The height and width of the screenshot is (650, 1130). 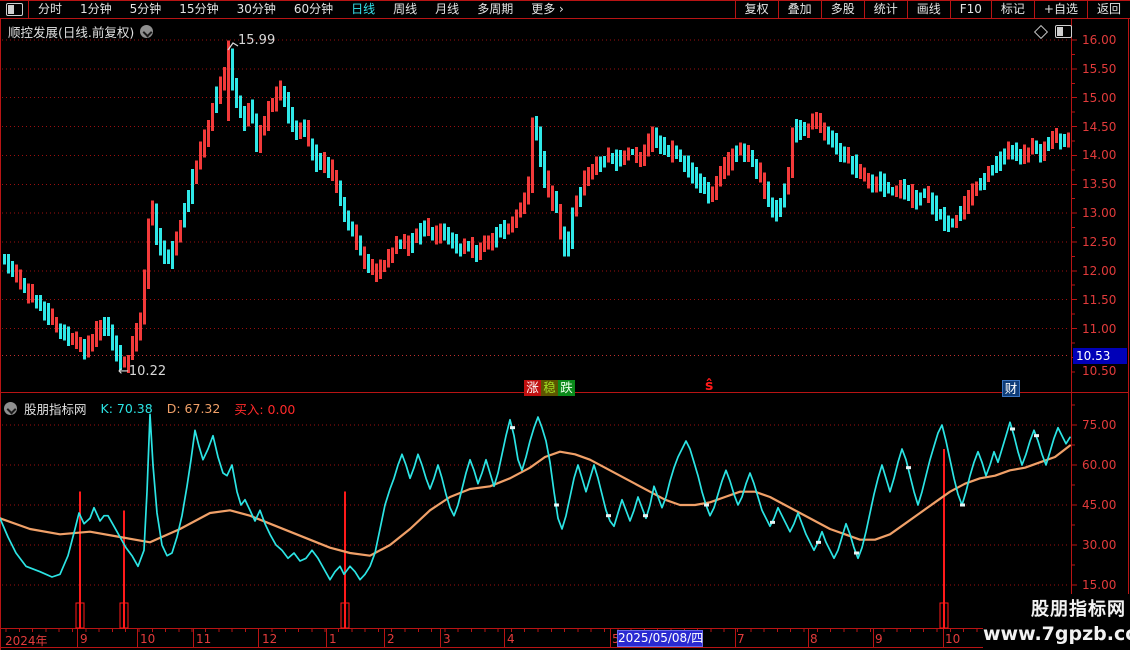 I want to click on title-dropdown-icon, so click(x=147, y=31).